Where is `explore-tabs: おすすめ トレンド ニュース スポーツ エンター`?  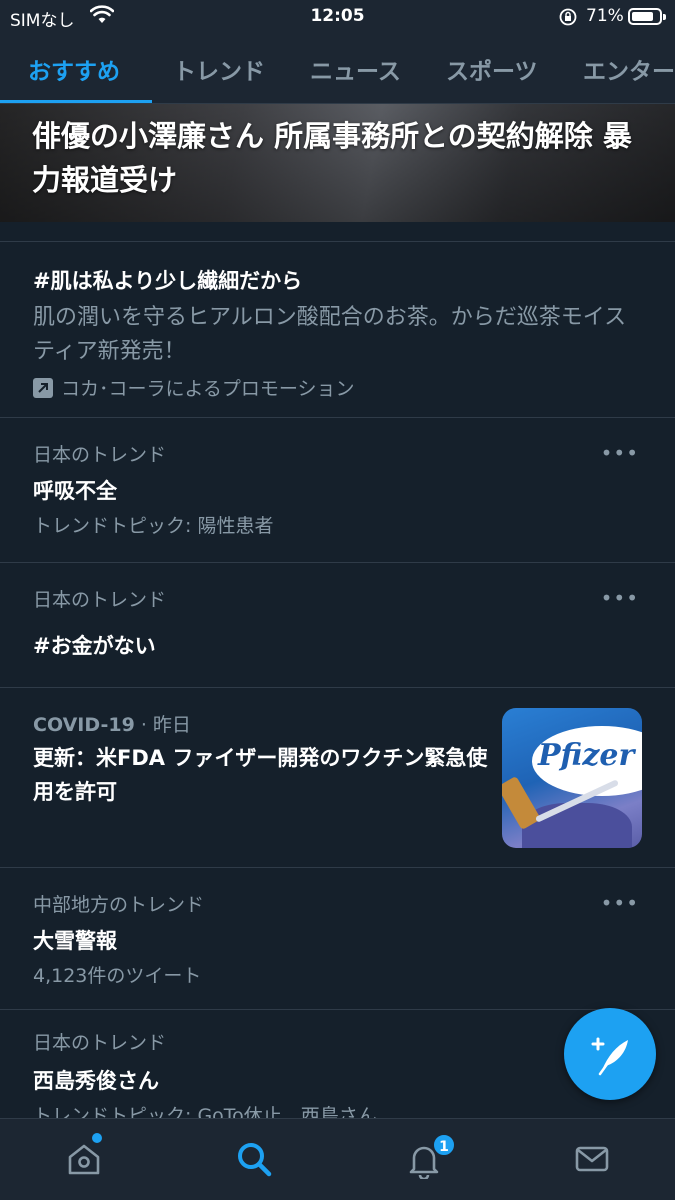
explore-tabs: おすすめ トレンド ニュース スポーツ エンター is located at coordinates (337, 69).